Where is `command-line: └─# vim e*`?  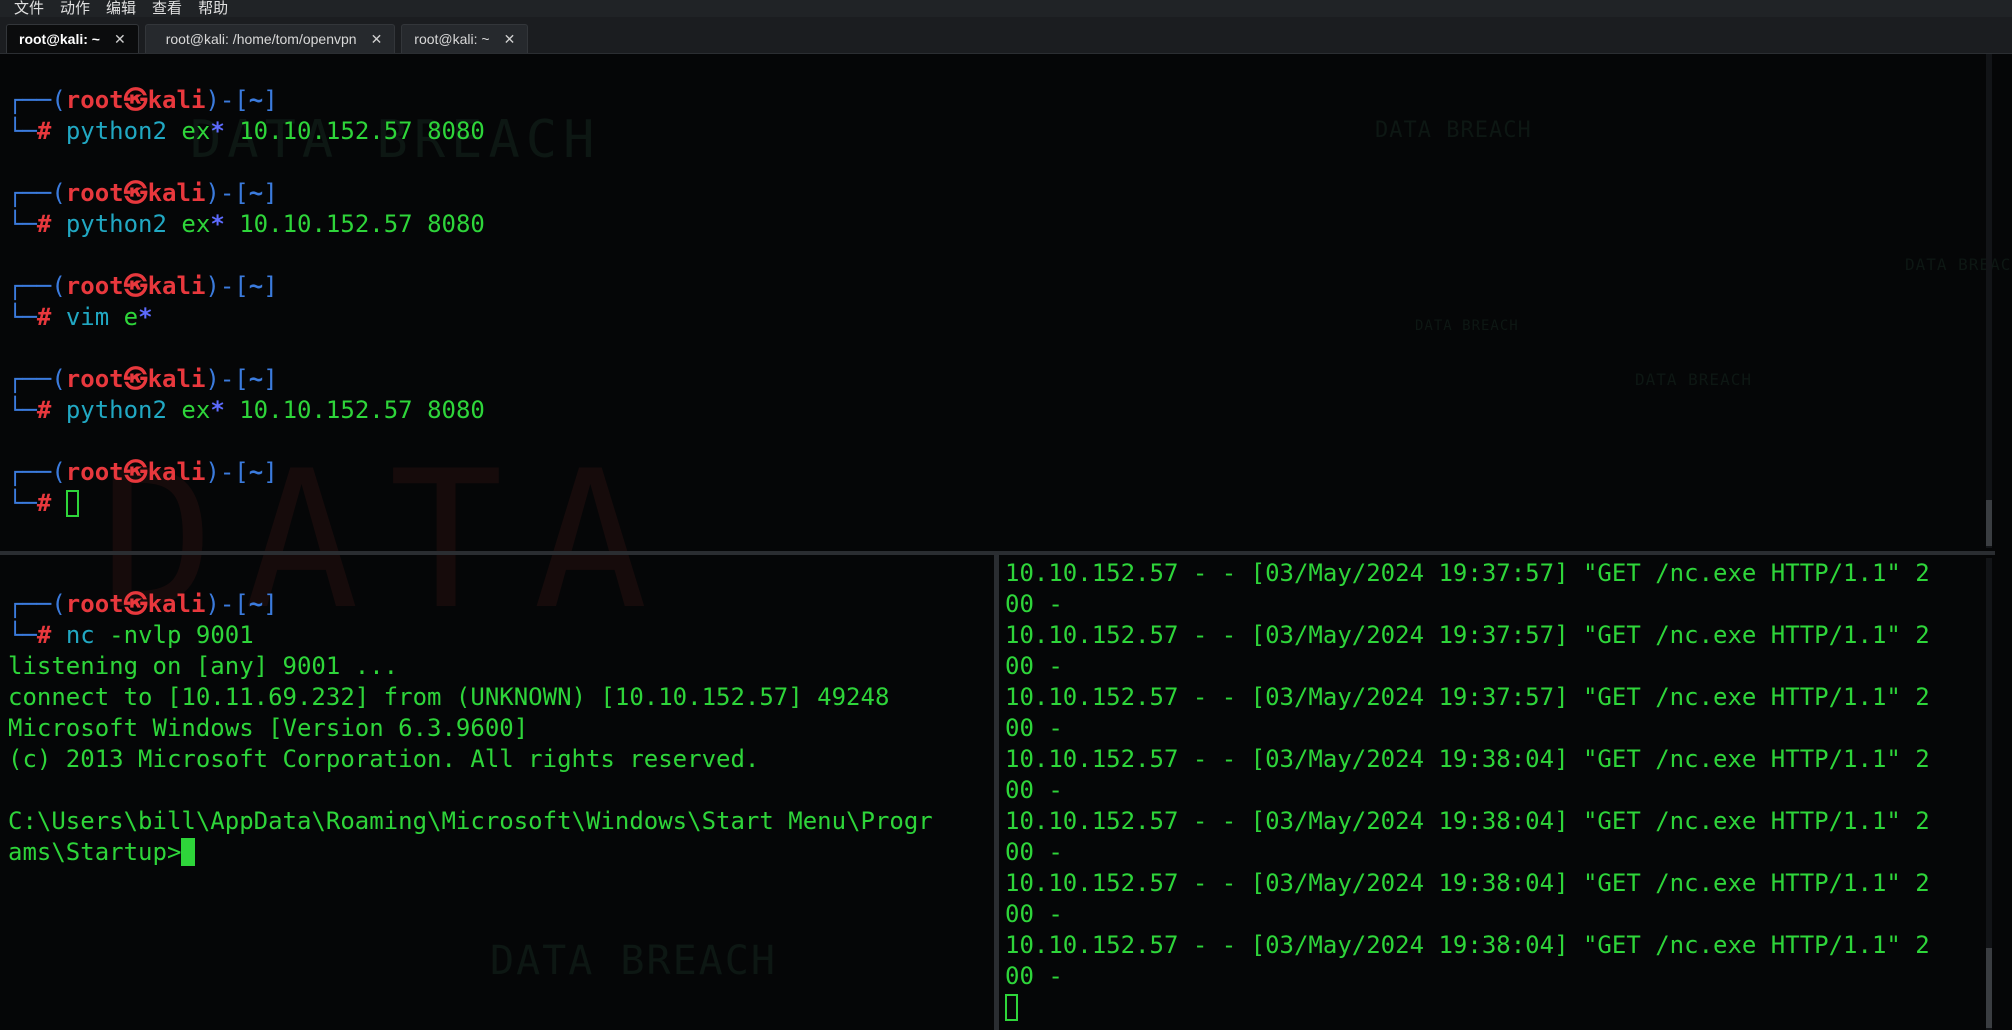 command-line: └─# vim e* is located at coordinates (80, 317).